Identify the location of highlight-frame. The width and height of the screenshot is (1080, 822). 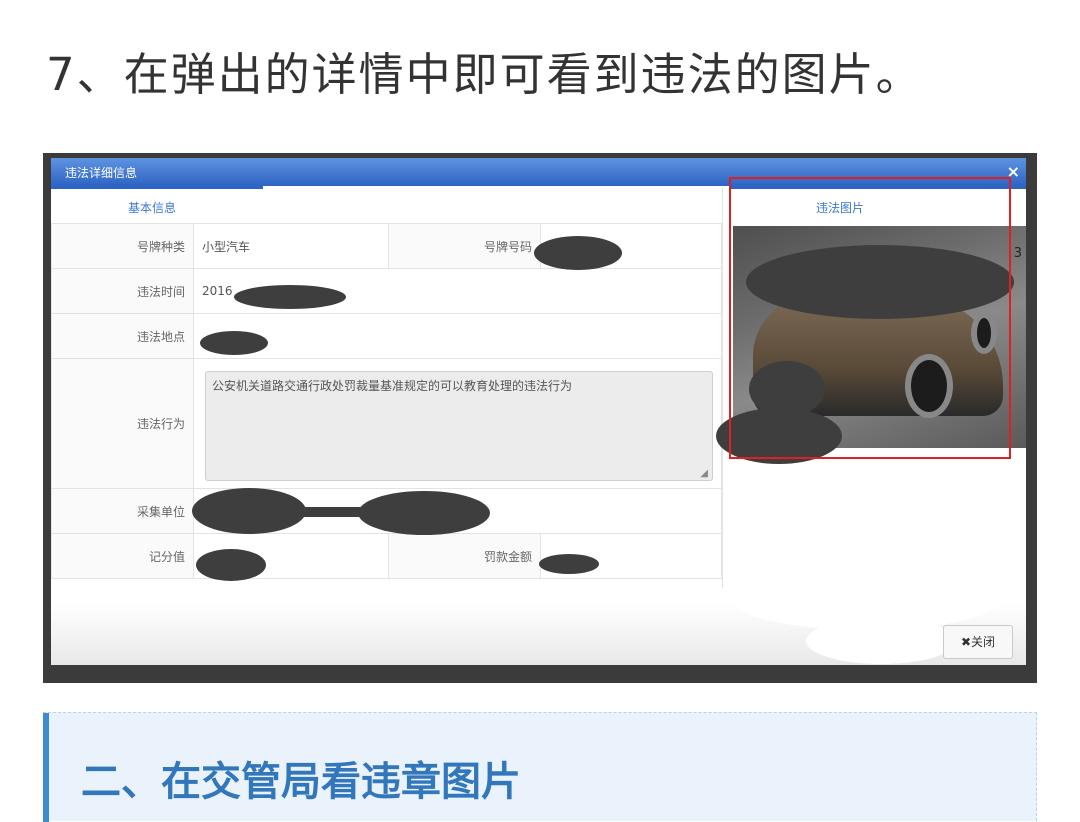
(870, 318).